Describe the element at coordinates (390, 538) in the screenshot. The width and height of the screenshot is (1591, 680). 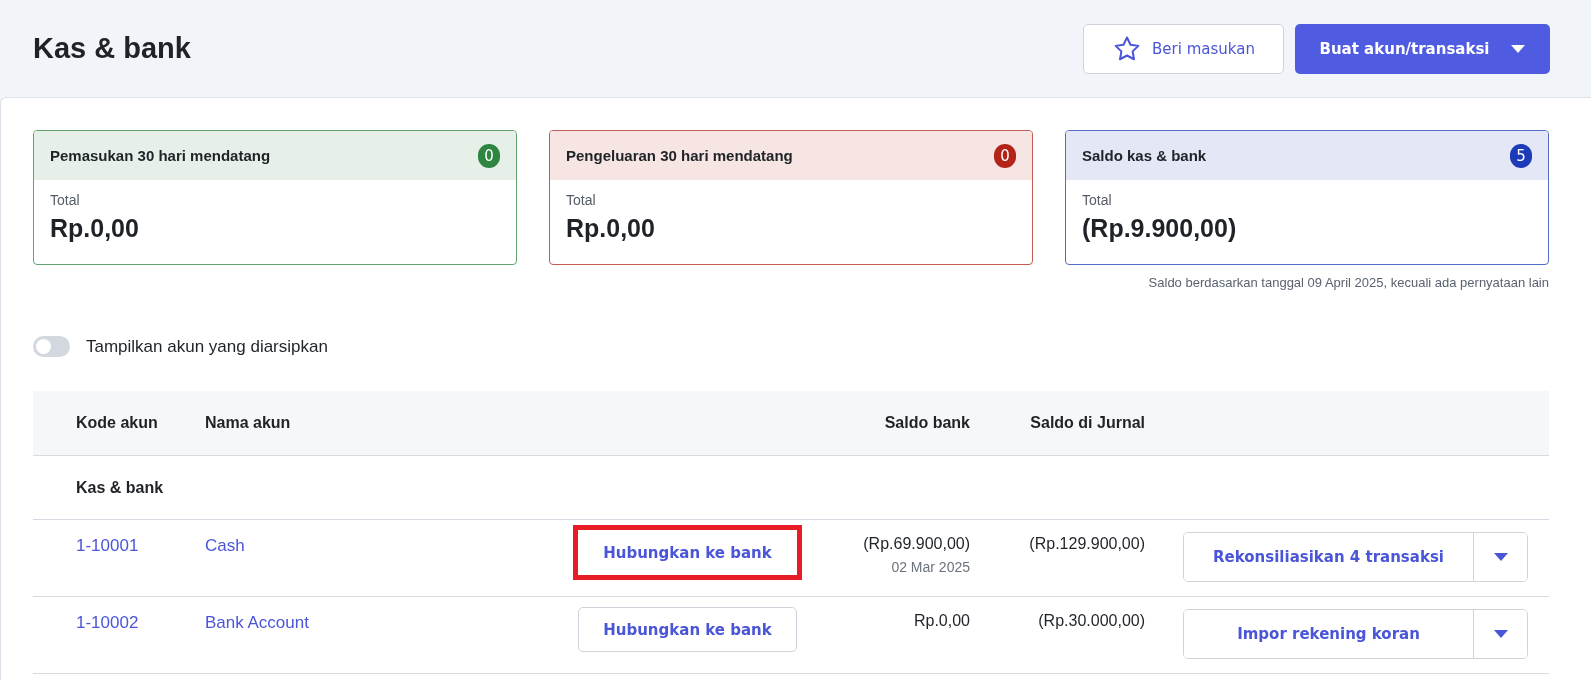
I see `account-name-link: Cash` at that location.